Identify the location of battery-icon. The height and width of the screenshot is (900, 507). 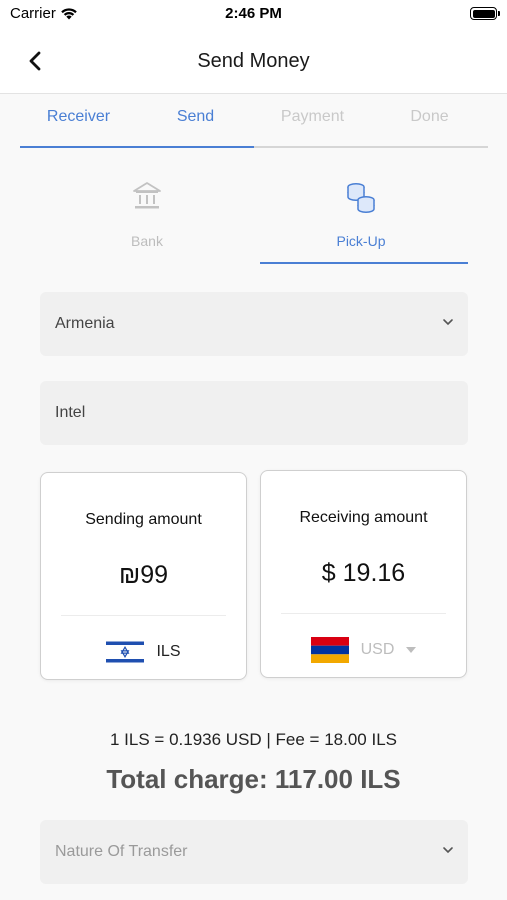
(485, 13).